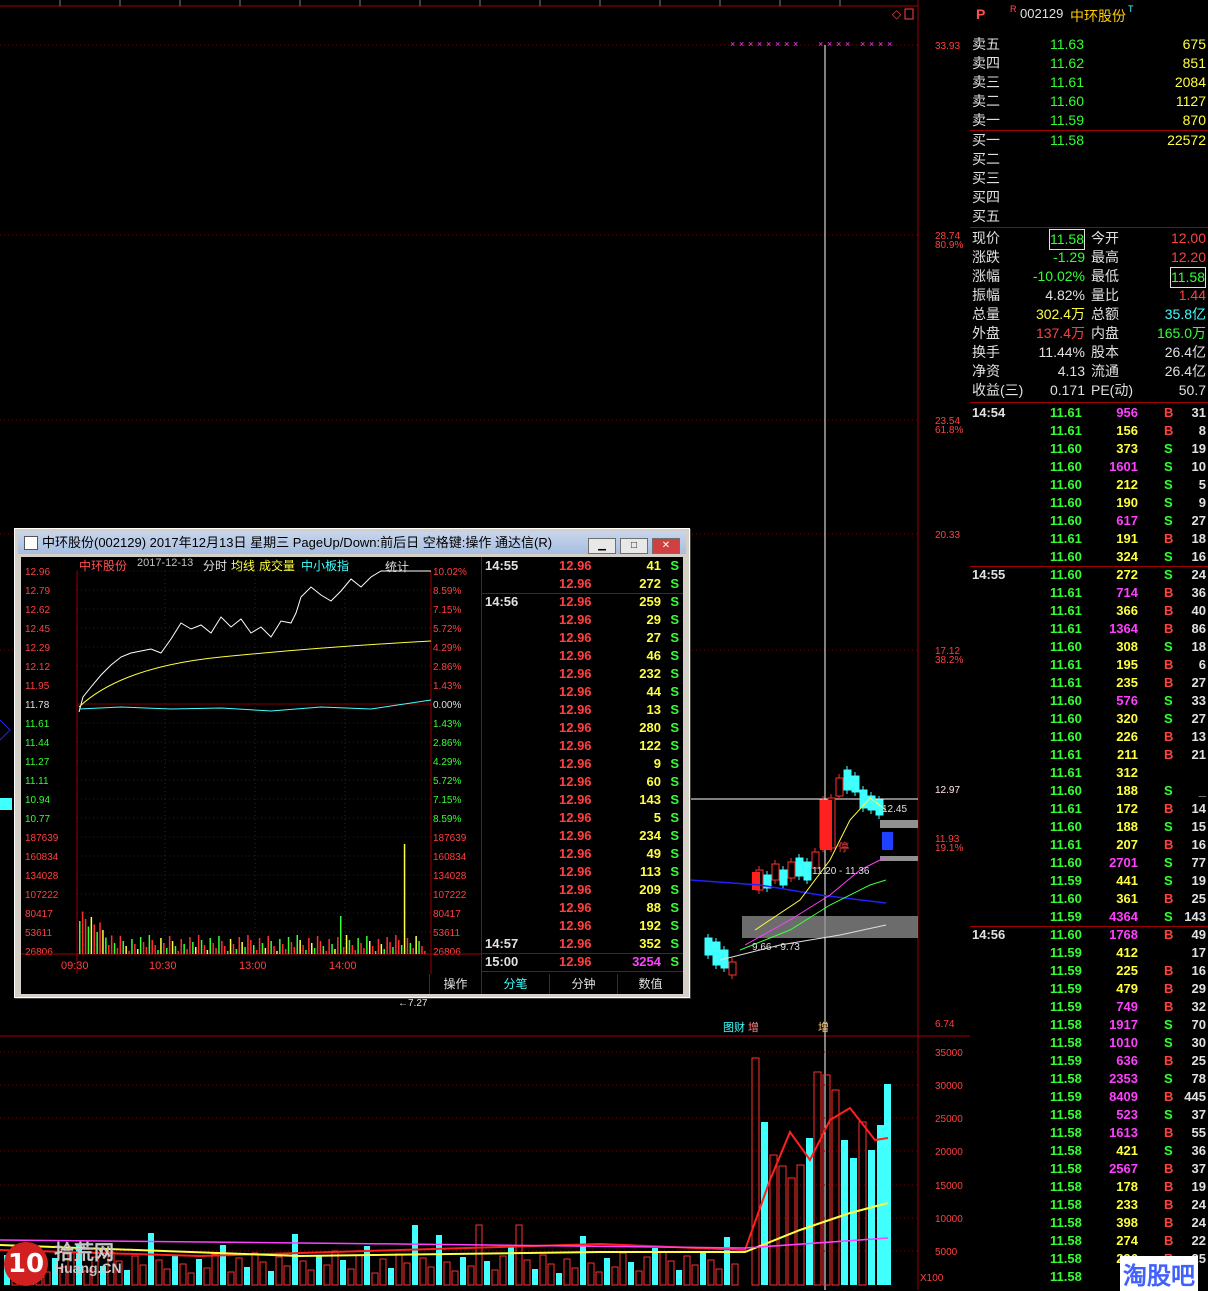  What do you see at coordinates (1089, 485) in the screenshot?
I see `trade-row: 11.60 212 S 5` at bounding box center [1089, 485].